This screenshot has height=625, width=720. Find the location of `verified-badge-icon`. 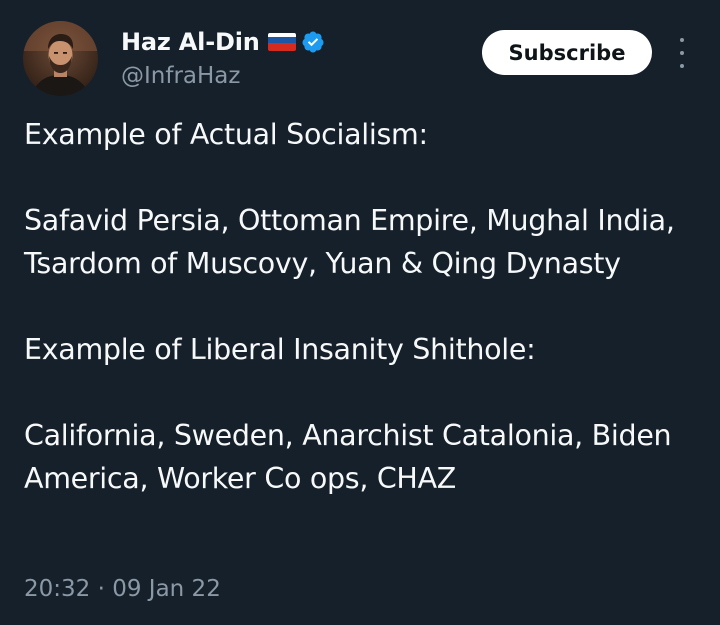

verified-badge-icon is located at coordinates (313, 42).